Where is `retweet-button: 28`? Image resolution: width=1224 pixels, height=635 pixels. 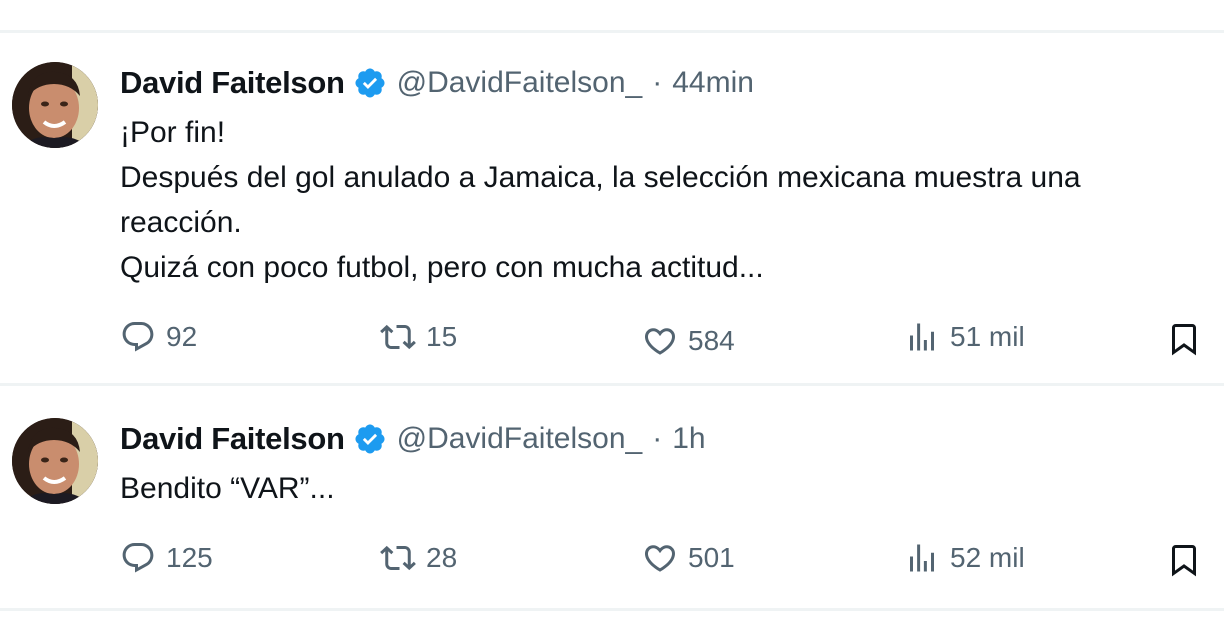 retweet-button: 28 is located at coordinates (418, 558).